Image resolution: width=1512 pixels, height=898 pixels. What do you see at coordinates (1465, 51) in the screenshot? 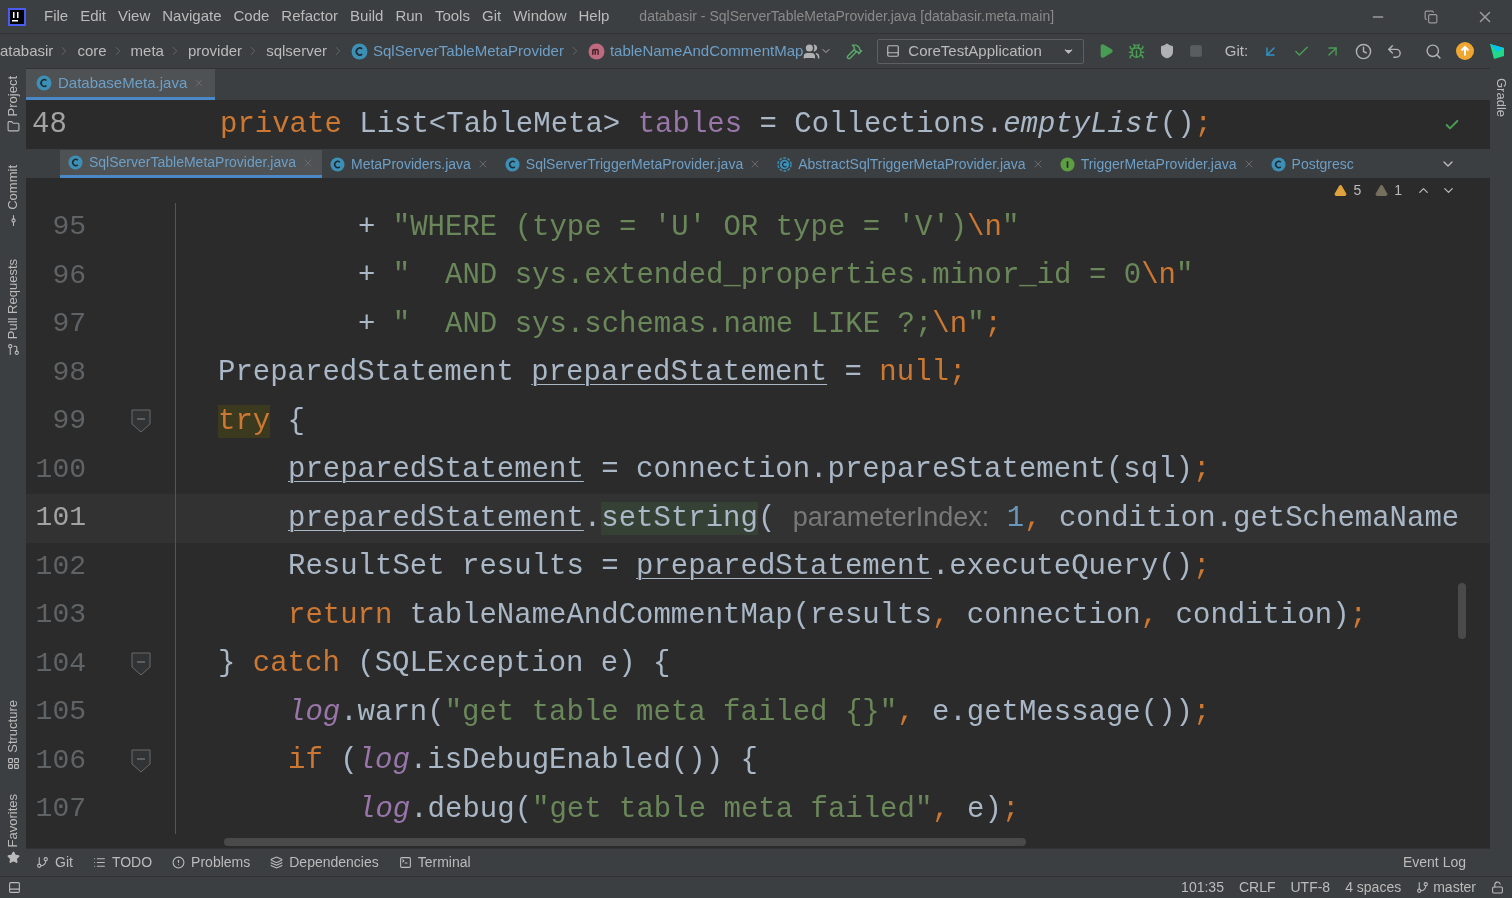
I see `update-available-icon` at bounding box center [1465, 51].